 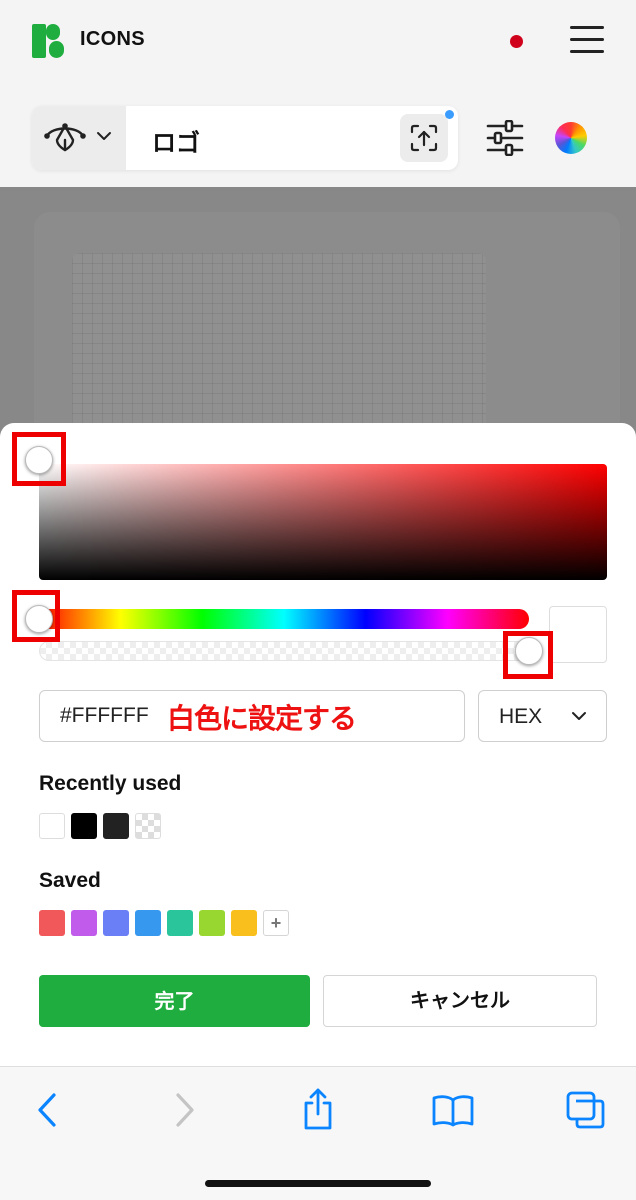 I want to click on hue-slider, so click(x=284, y=619).